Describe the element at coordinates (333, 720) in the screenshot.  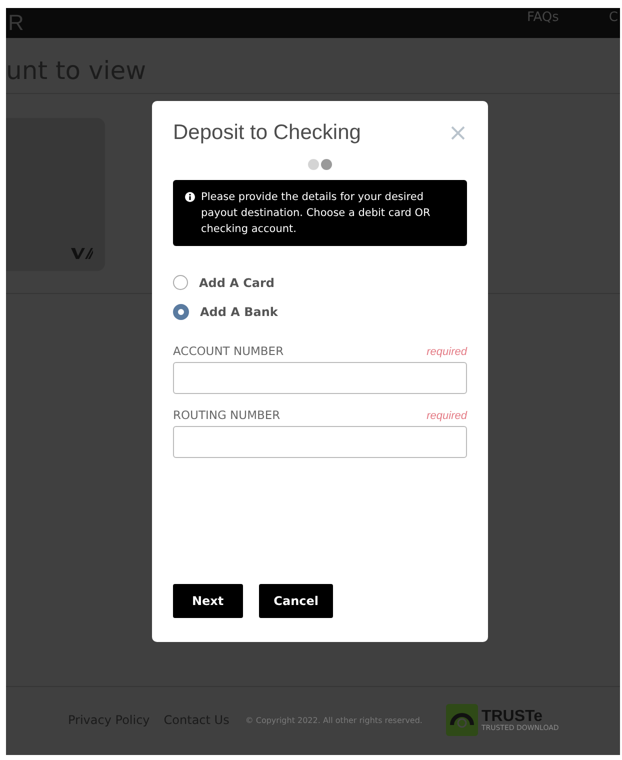
I see `copyright-text: © Copyright 2022. All other rights reserved.` at that location.